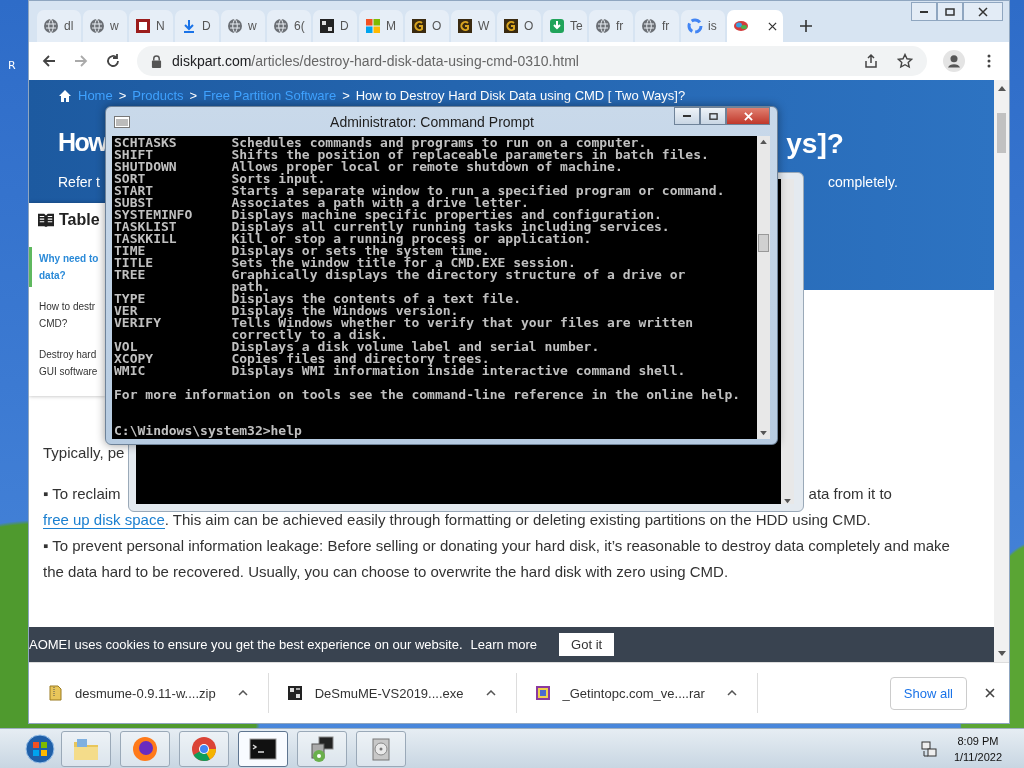 The height and width of the screenshot is (768, 1024). Describe the element at coordinates (587, 644) in the screenshot. I see `got-it-button: Got it` at that location.